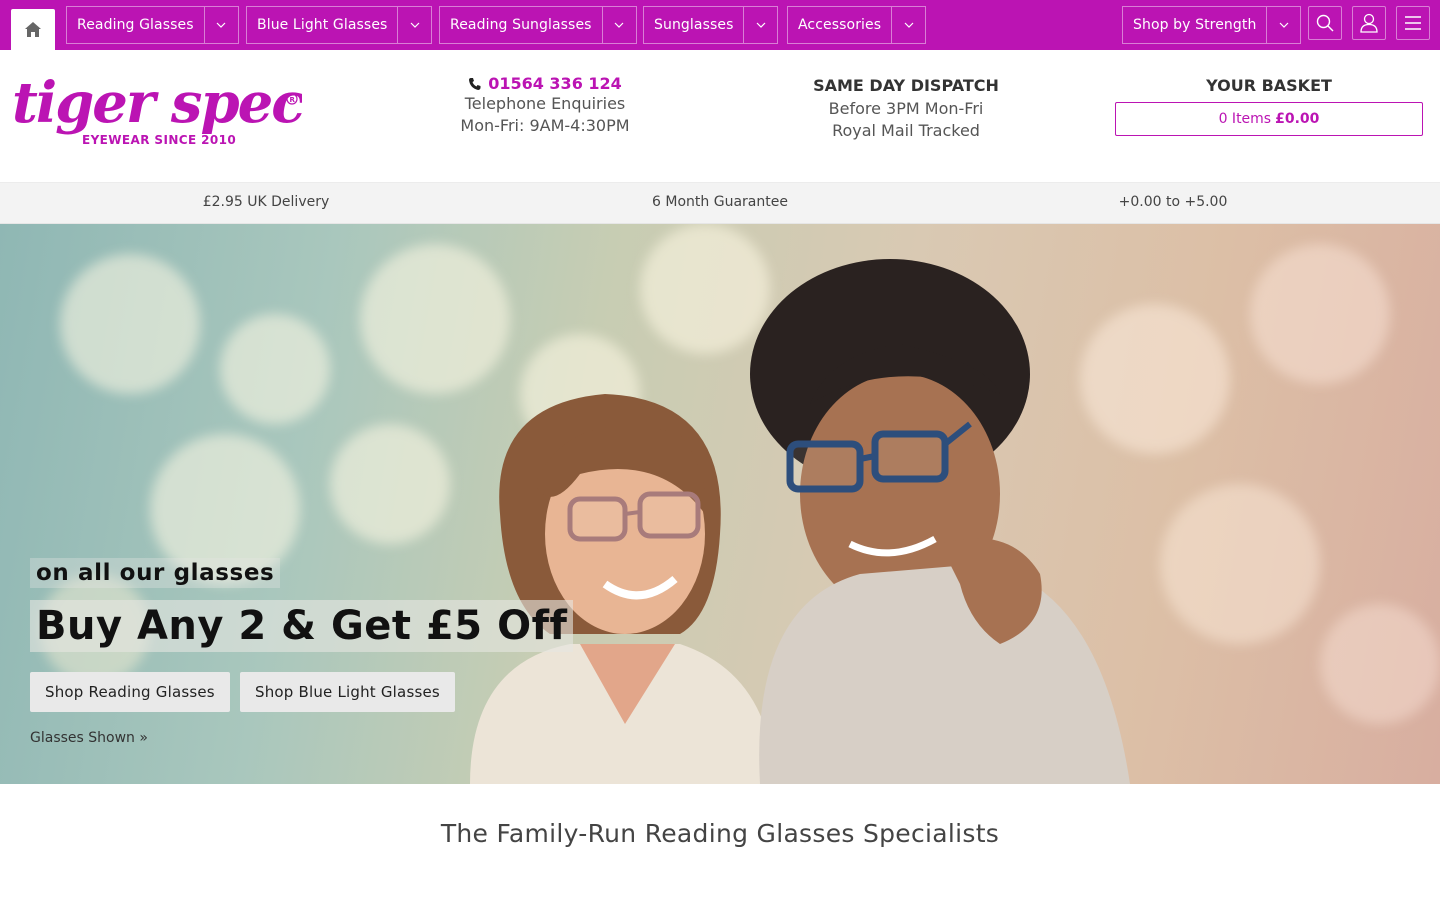 The width and height of the screenshot is (1440, 900). What do you see at coordinates (135, 25) in the screenshot?
I see `nav-label: Reading Glasses` at bounding box center [135, 25].